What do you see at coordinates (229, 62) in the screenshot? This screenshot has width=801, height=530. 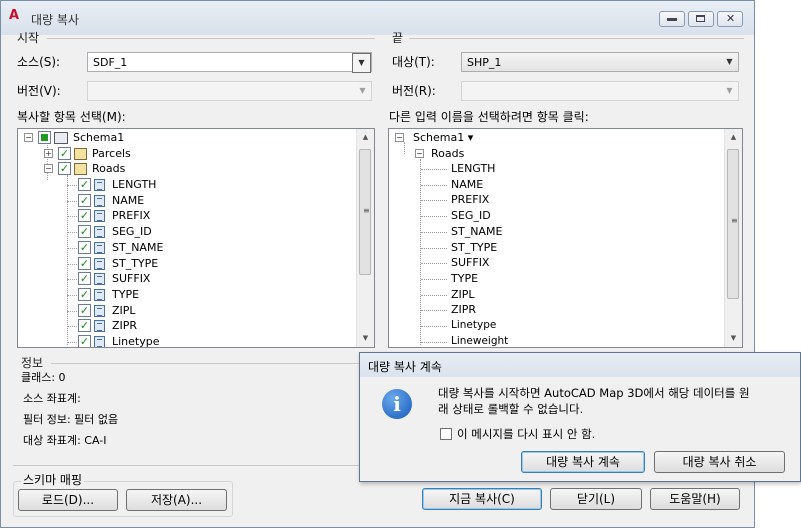 I see `source-select: SDF_1 ▼` at bounding box center [229, 62].